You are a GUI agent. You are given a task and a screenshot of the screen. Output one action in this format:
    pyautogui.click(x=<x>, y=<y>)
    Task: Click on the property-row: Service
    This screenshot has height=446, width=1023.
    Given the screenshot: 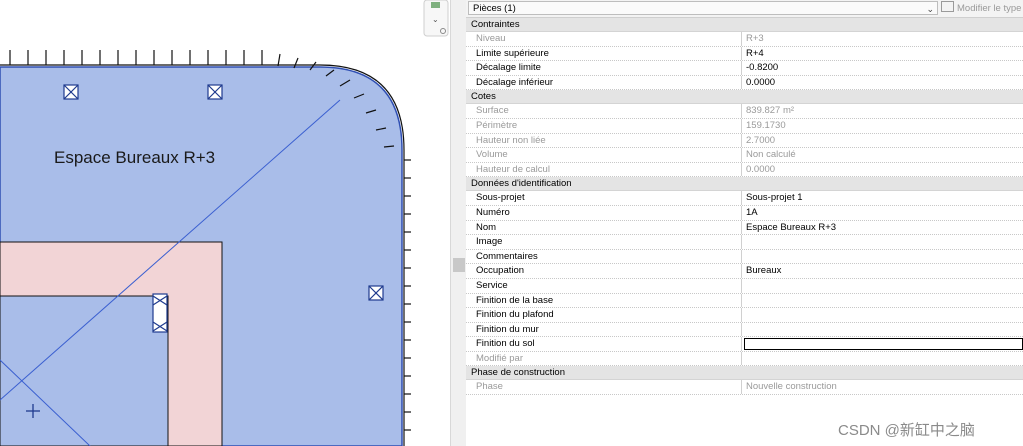 What is the action you would take?
    pyautogui.click(x=744, y=286)
    